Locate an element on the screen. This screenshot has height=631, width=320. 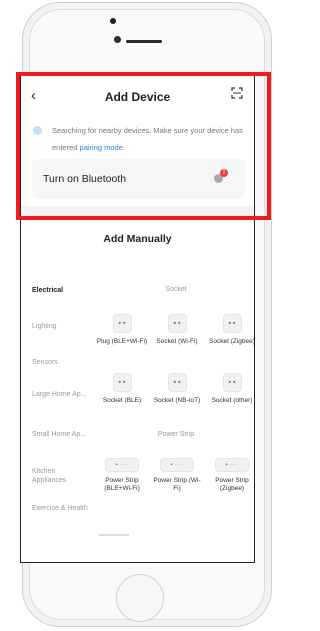
searching-indicator-icon is located at coordinates (37, 130).